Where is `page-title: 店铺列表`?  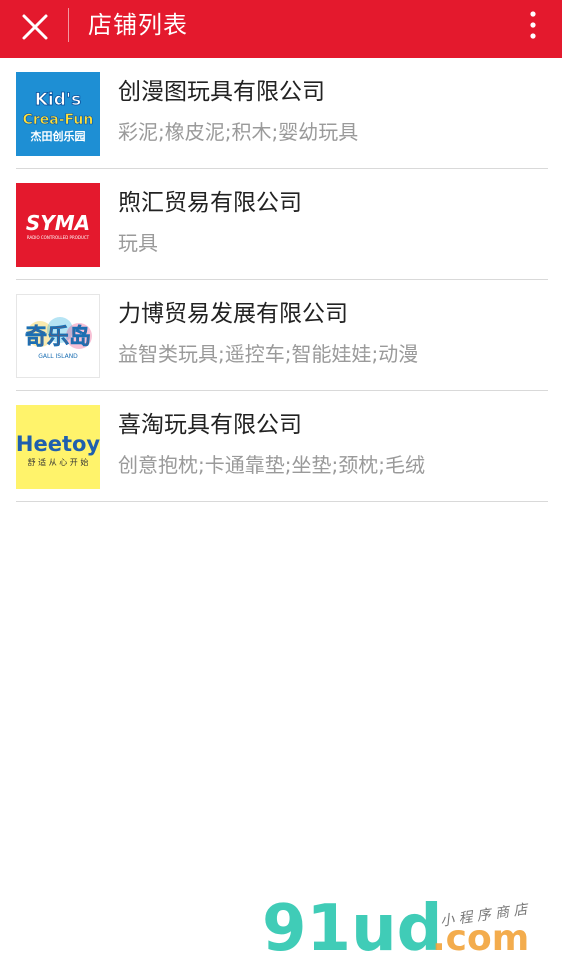 page-title: 店铺列表 is located at coordinates (138, 25).